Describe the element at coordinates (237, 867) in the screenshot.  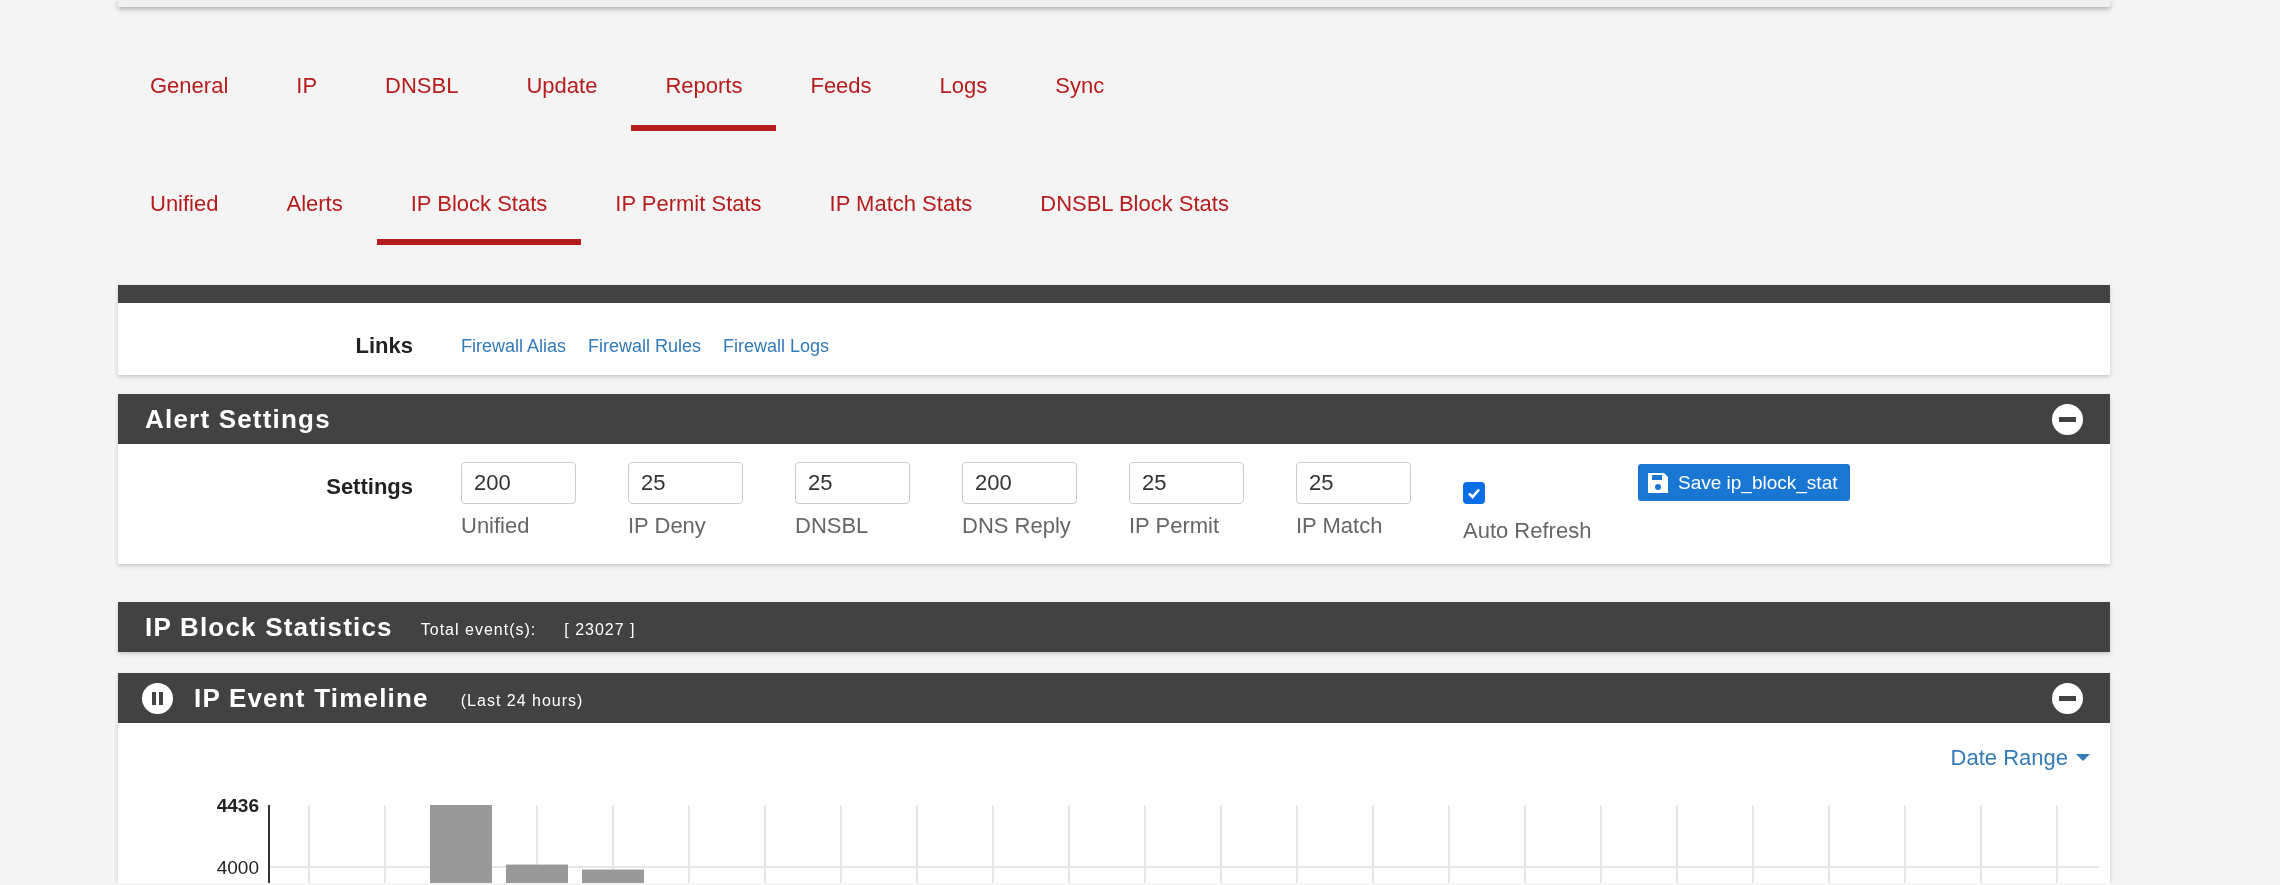
I see `axis-tick-label: 4000` at that location.